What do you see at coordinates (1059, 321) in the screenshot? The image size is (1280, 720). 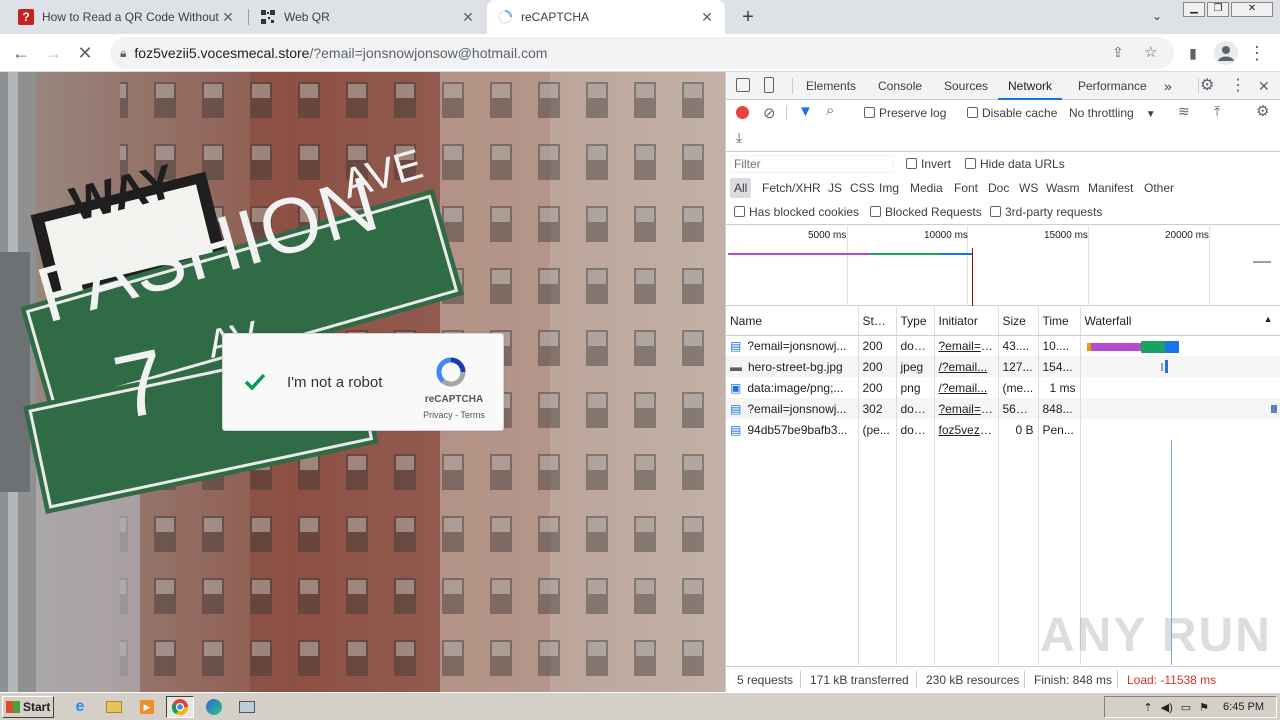 I see `col-time: Time` at bounding box center [1059, 321].